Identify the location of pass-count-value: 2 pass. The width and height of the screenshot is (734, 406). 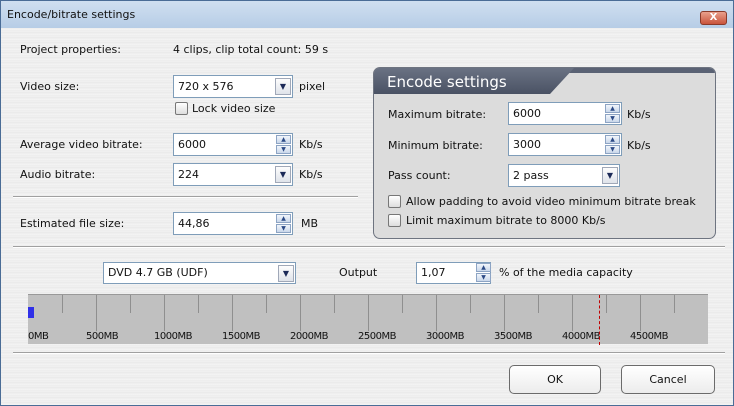
(531, 175).